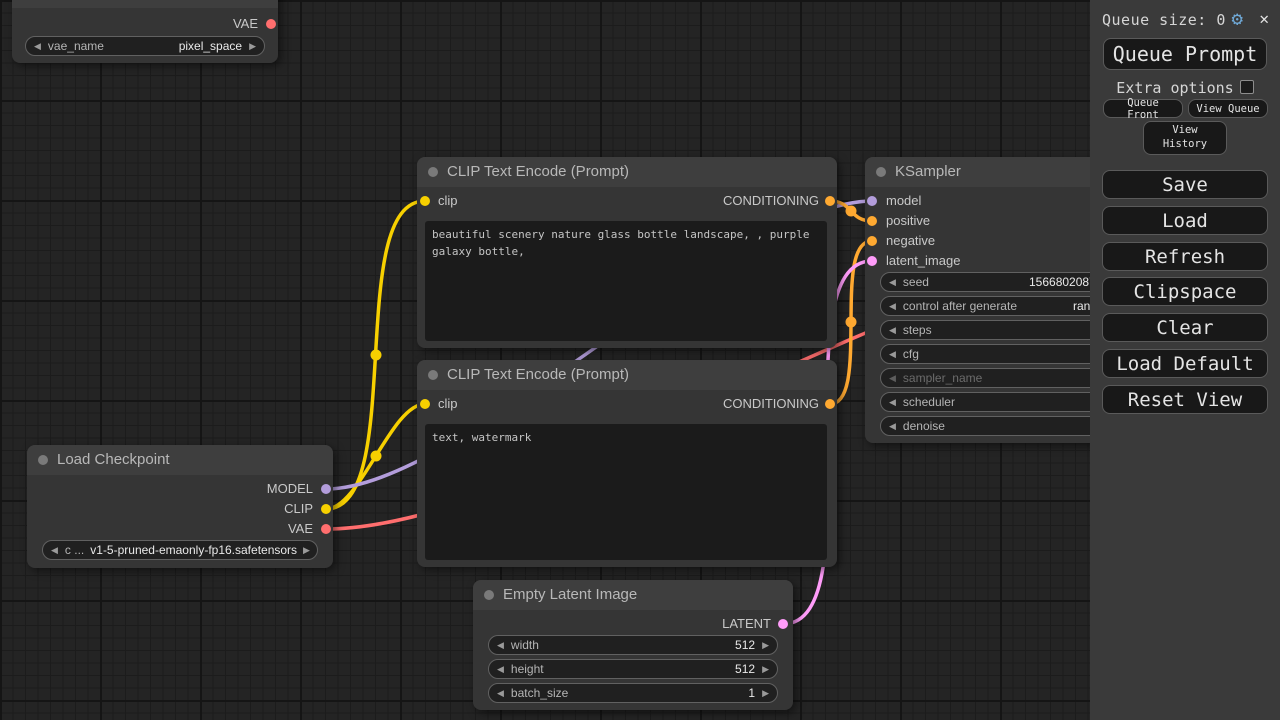  Describe the element at coordinates (1185, 220) in the screenshot. I see `load-button: Load` at that location.